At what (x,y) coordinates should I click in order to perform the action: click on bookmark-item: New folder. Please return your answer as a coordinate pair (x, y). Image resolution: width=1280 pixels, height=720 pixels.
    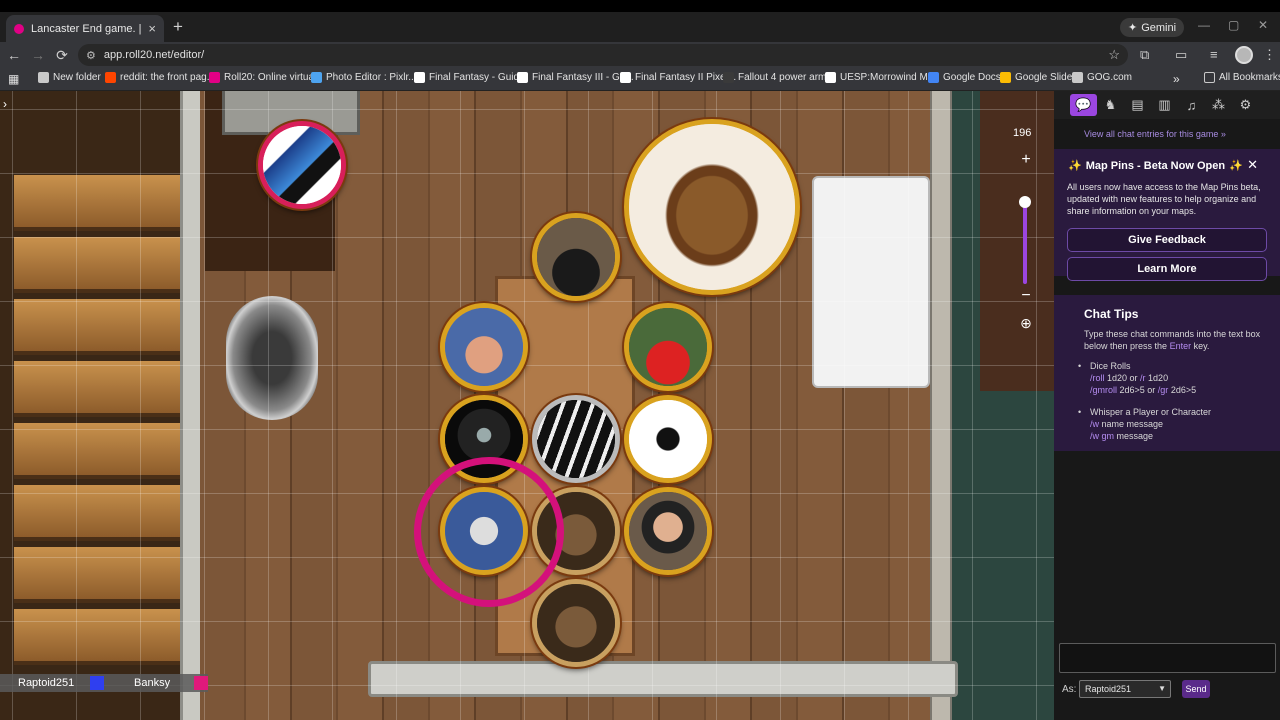
    Looking at the image, I should click on (69, 77).